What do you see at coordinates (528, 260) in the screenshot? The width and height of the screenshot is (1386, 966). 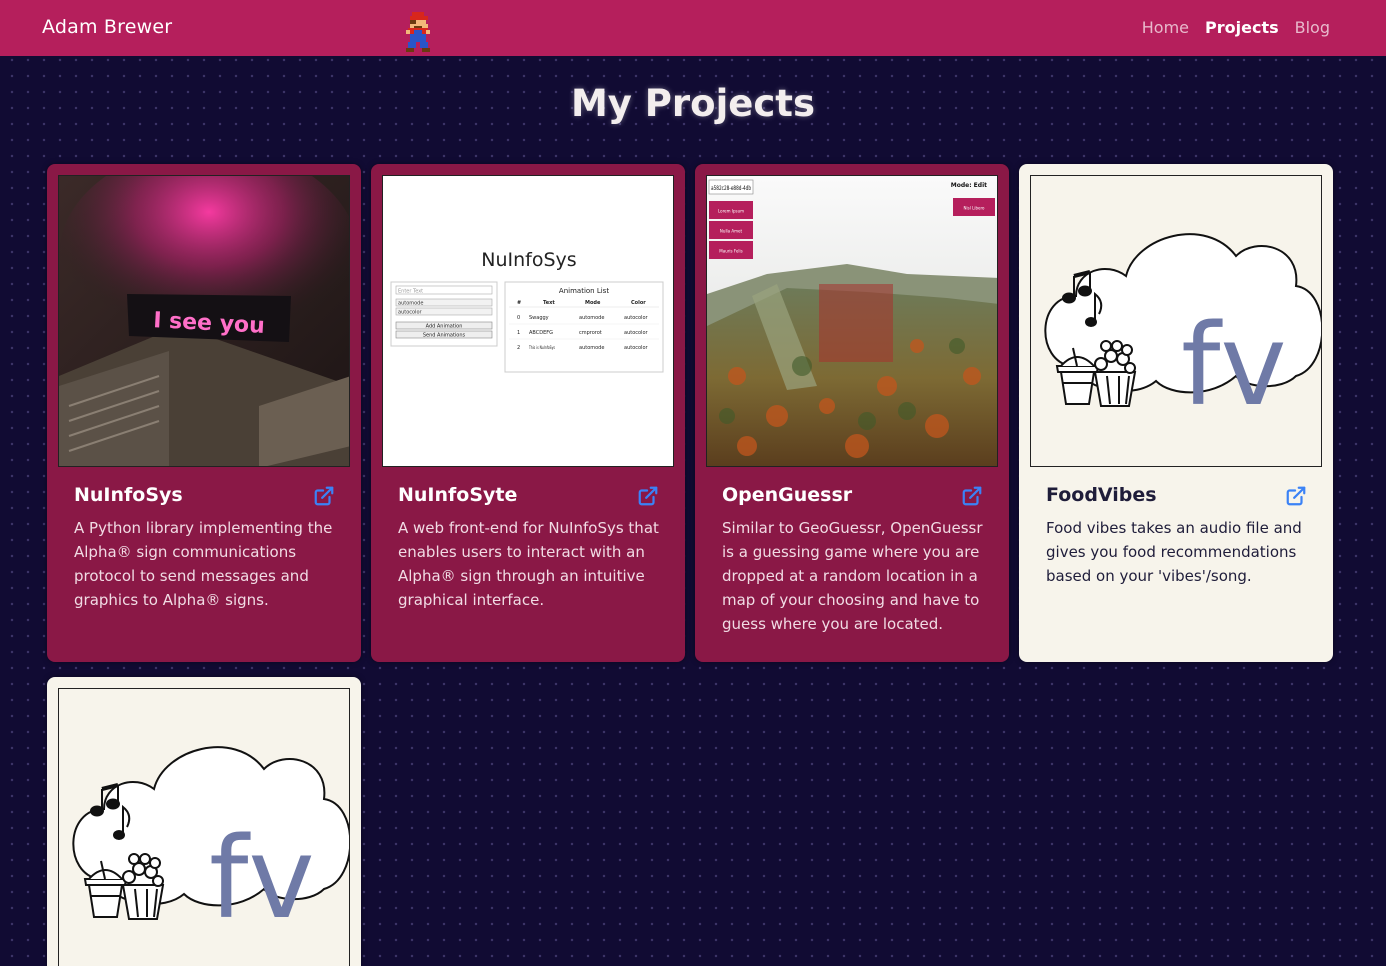 I see `svg-text: NuInfoSys` at bounding box center [528, 260].